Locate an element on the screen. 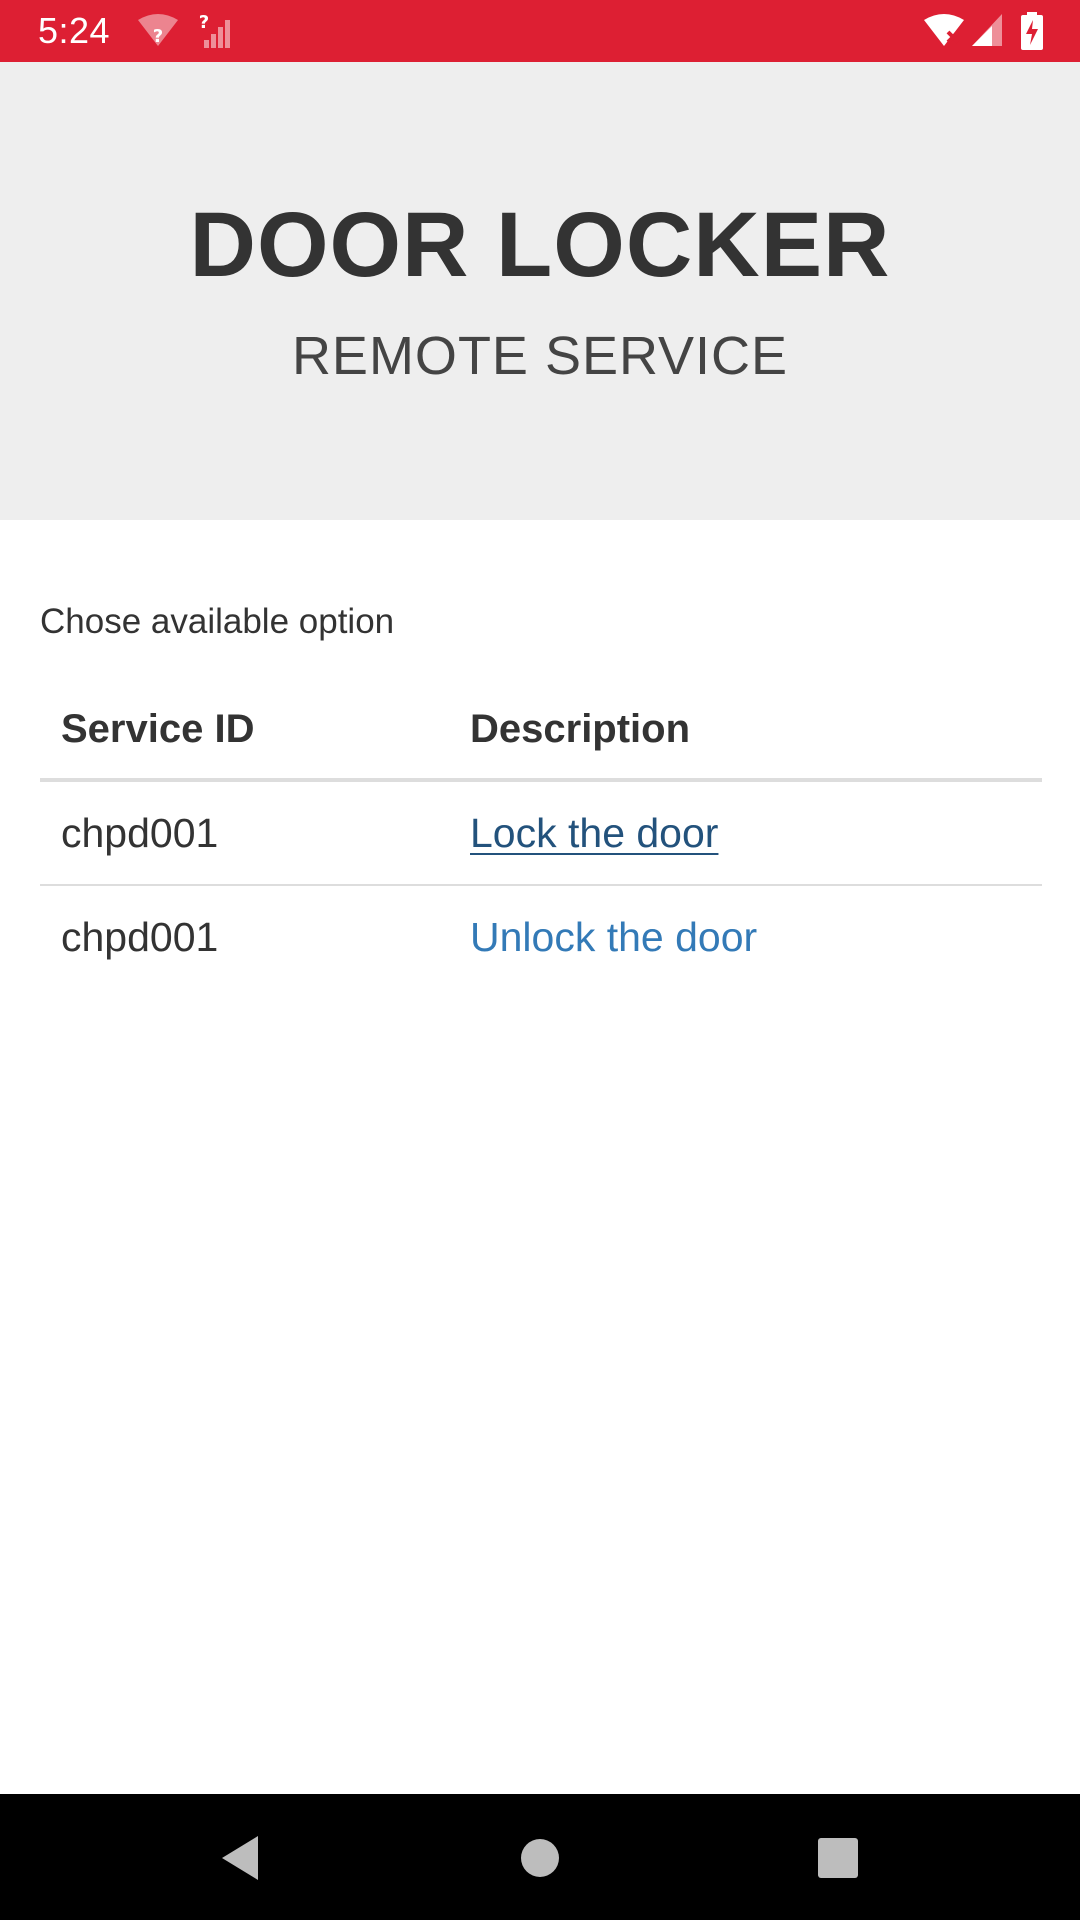 The height and width of the screenshot is (1920, 1080). status-time: 5:24 is located at coordinates (74, 30).